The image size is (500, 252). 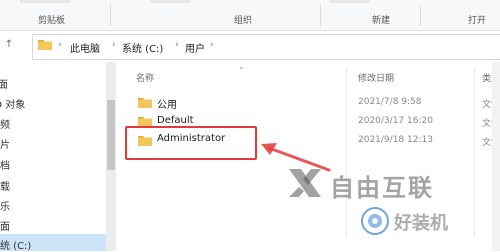 I want to click on column-header-name: 名称, so click(x=145, y=77).